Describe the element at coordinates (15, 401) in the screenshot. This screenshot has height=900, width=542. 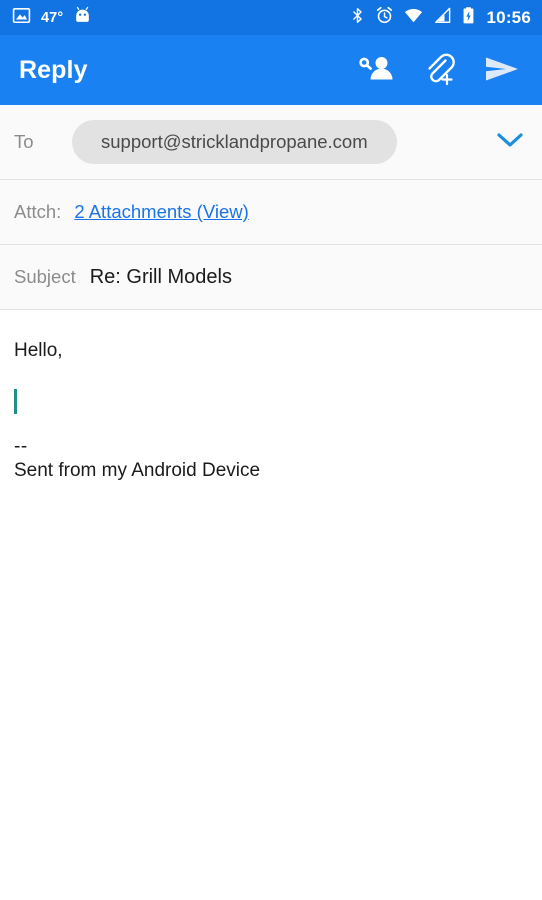
I see `text-cursor` at that location.